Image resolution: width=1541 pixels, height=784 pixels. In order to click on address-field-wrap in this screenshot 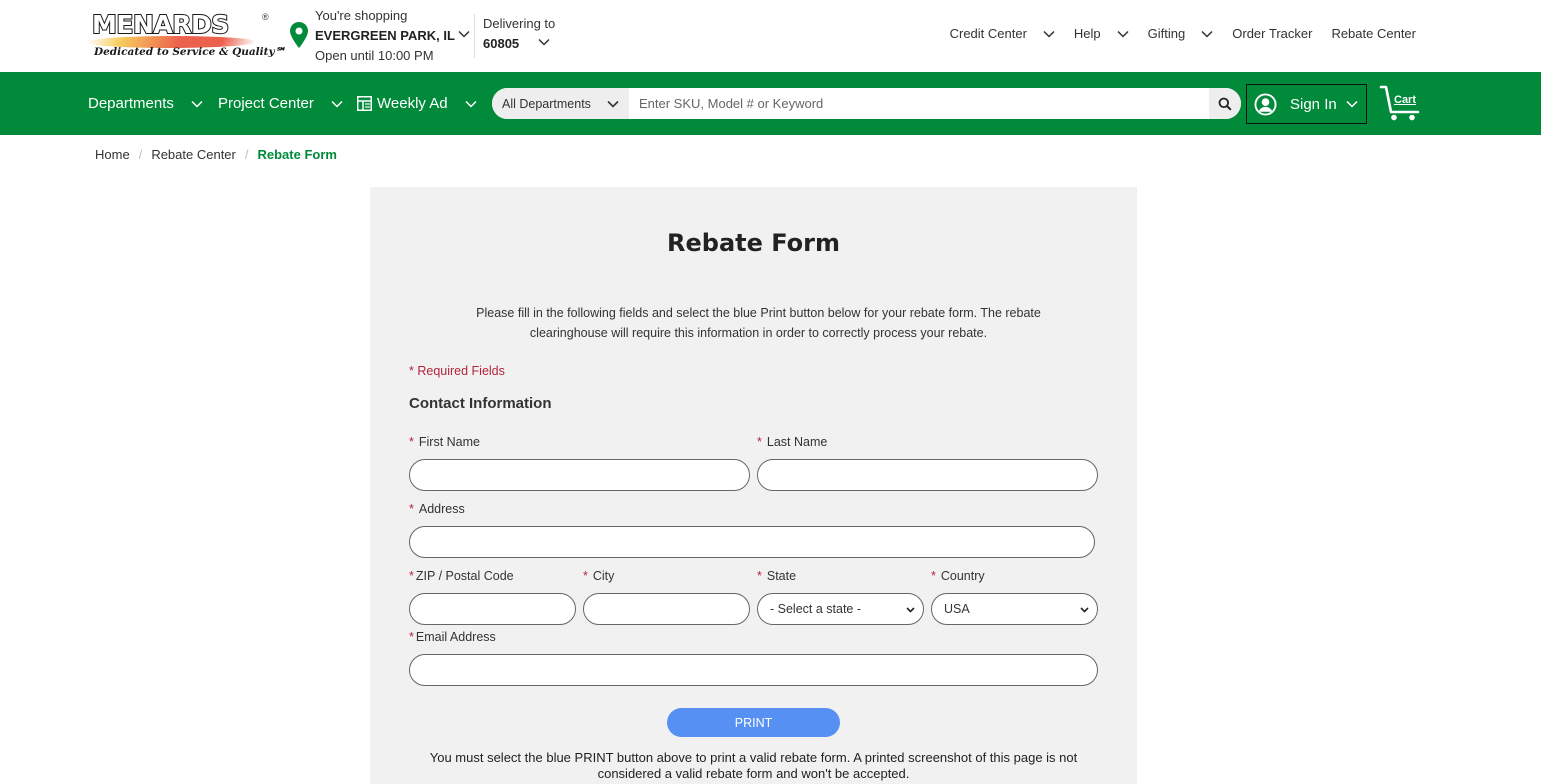, I will do `click(752, 542)`.